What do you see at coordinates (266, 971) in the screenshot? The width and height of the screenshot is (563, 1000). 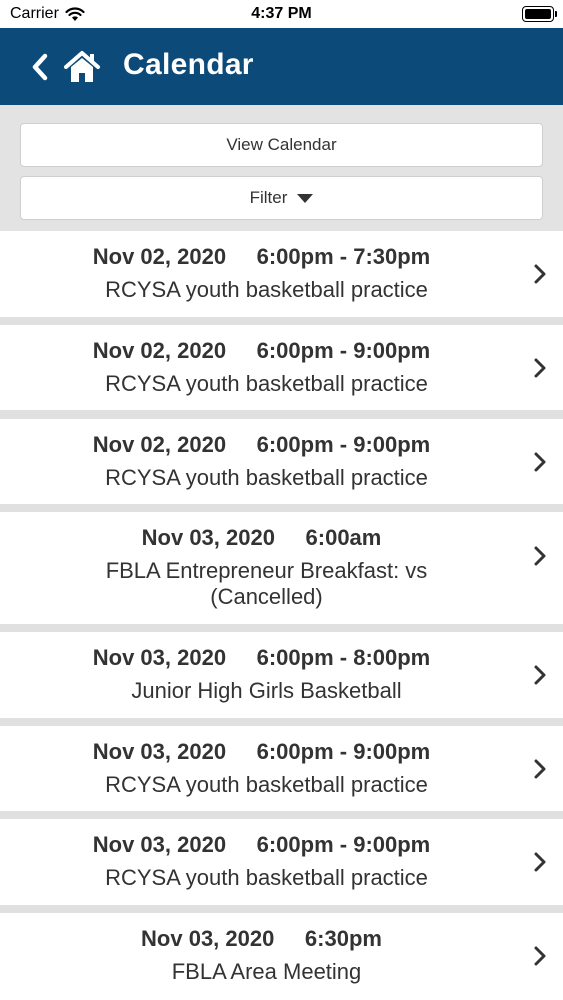 I see `event-title: FBLA Area Meeting` at bounding box center [266, 971].